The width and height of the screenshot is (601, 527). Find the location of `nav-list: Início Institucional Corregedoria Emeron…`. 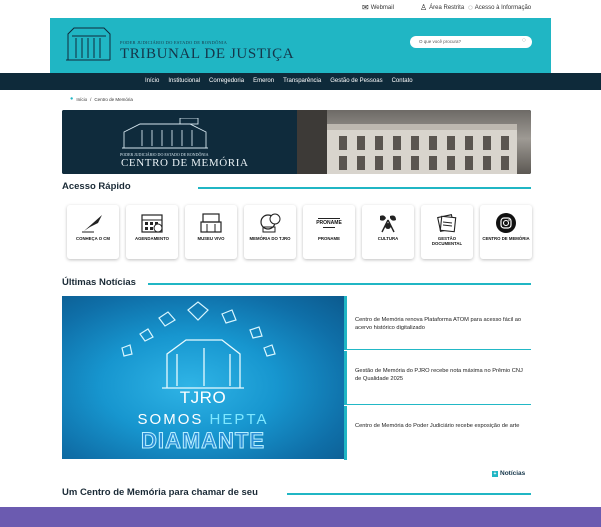

nav-list: Início Institucional Corregedoria Emeron… is located at coordinates (279, 81).